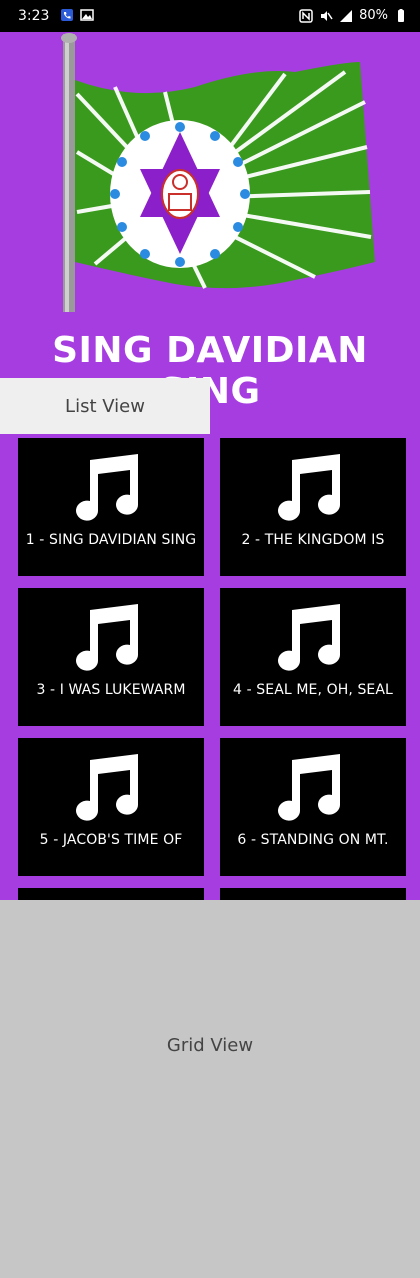  Describe the element at coordinates (346, 15) in the screenshot. I see `signal-icon` at that location.